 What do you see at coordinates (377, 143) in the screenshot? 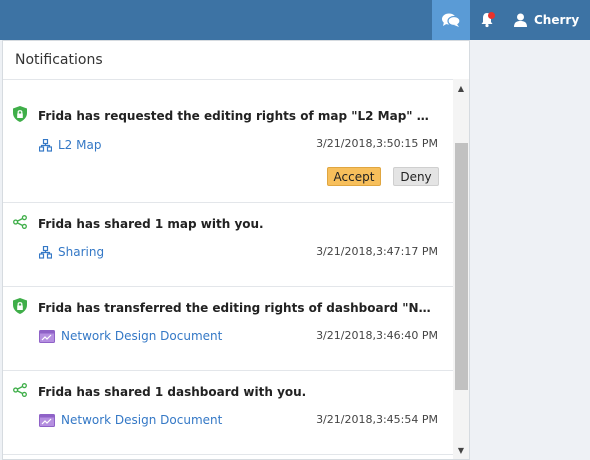
I see `notification-time: 3/21/2018,3:50:15 PM` at bounding box center [377, 143].